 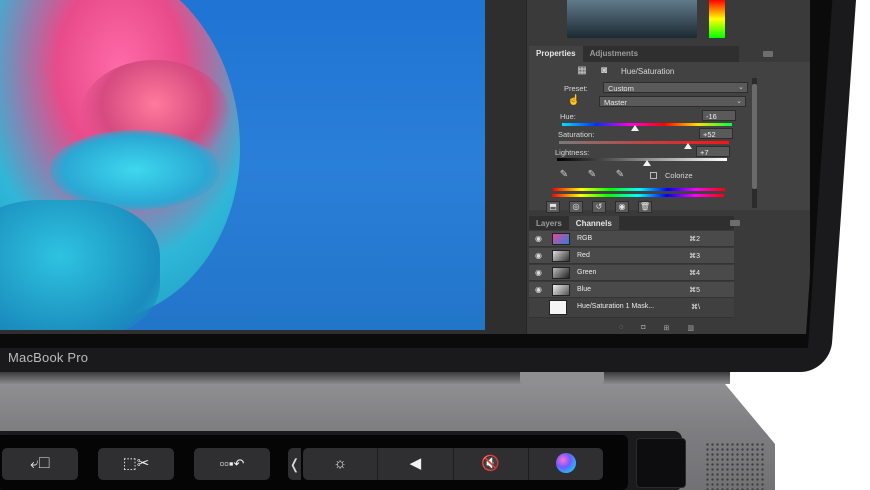 I want to click on brightness-icon: ☼, so click(x=340, y=463).